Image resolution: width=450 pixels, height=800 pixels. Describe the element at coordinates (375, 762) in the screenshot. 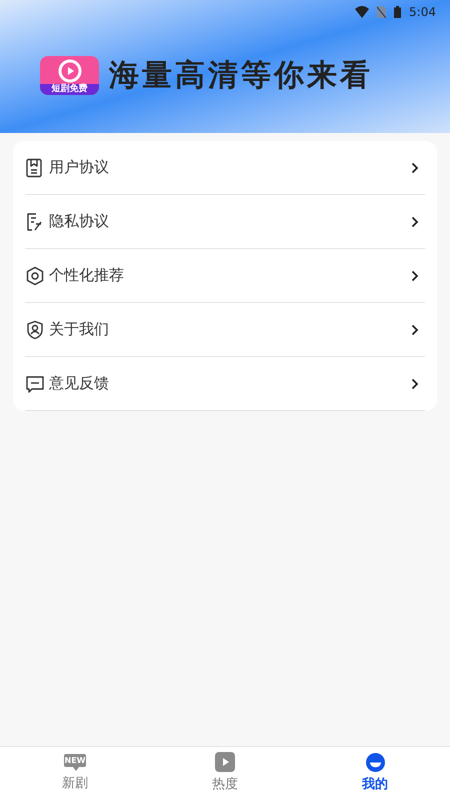

I see `smile-icon` at that location.